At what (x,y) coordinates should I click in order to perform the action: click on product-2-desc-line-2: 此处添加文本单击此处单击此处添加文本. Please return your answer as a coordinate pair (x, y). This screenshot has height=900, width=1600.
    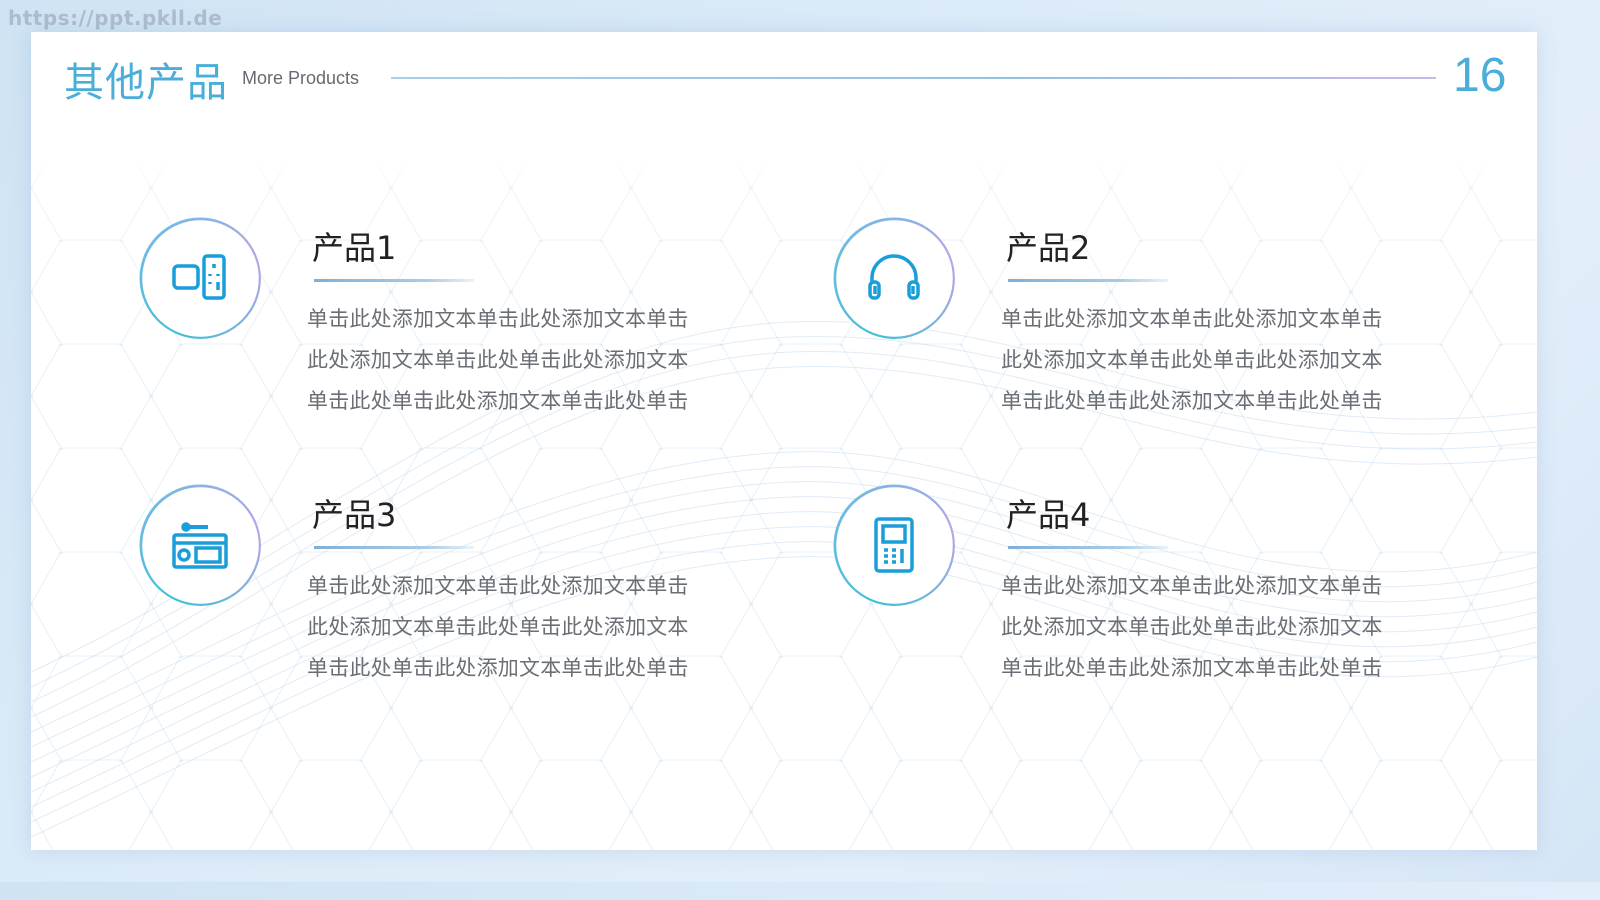
    Looking at the image, I should click on (1192, 360).